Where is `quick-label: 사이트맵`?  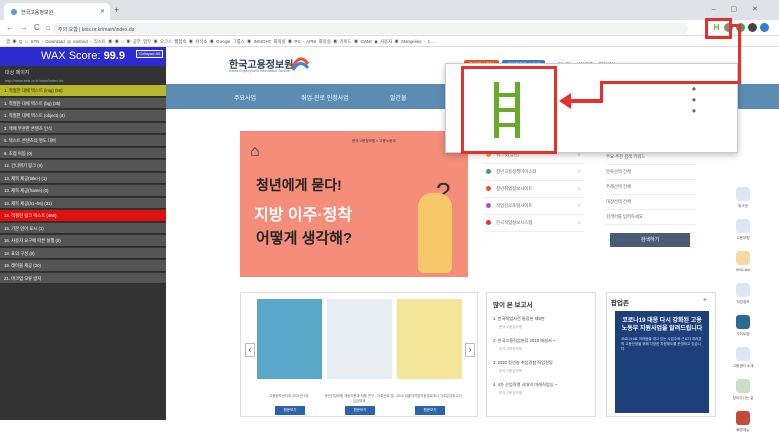
quick-label: 사이트맵 is located at coordinates (743, 334).